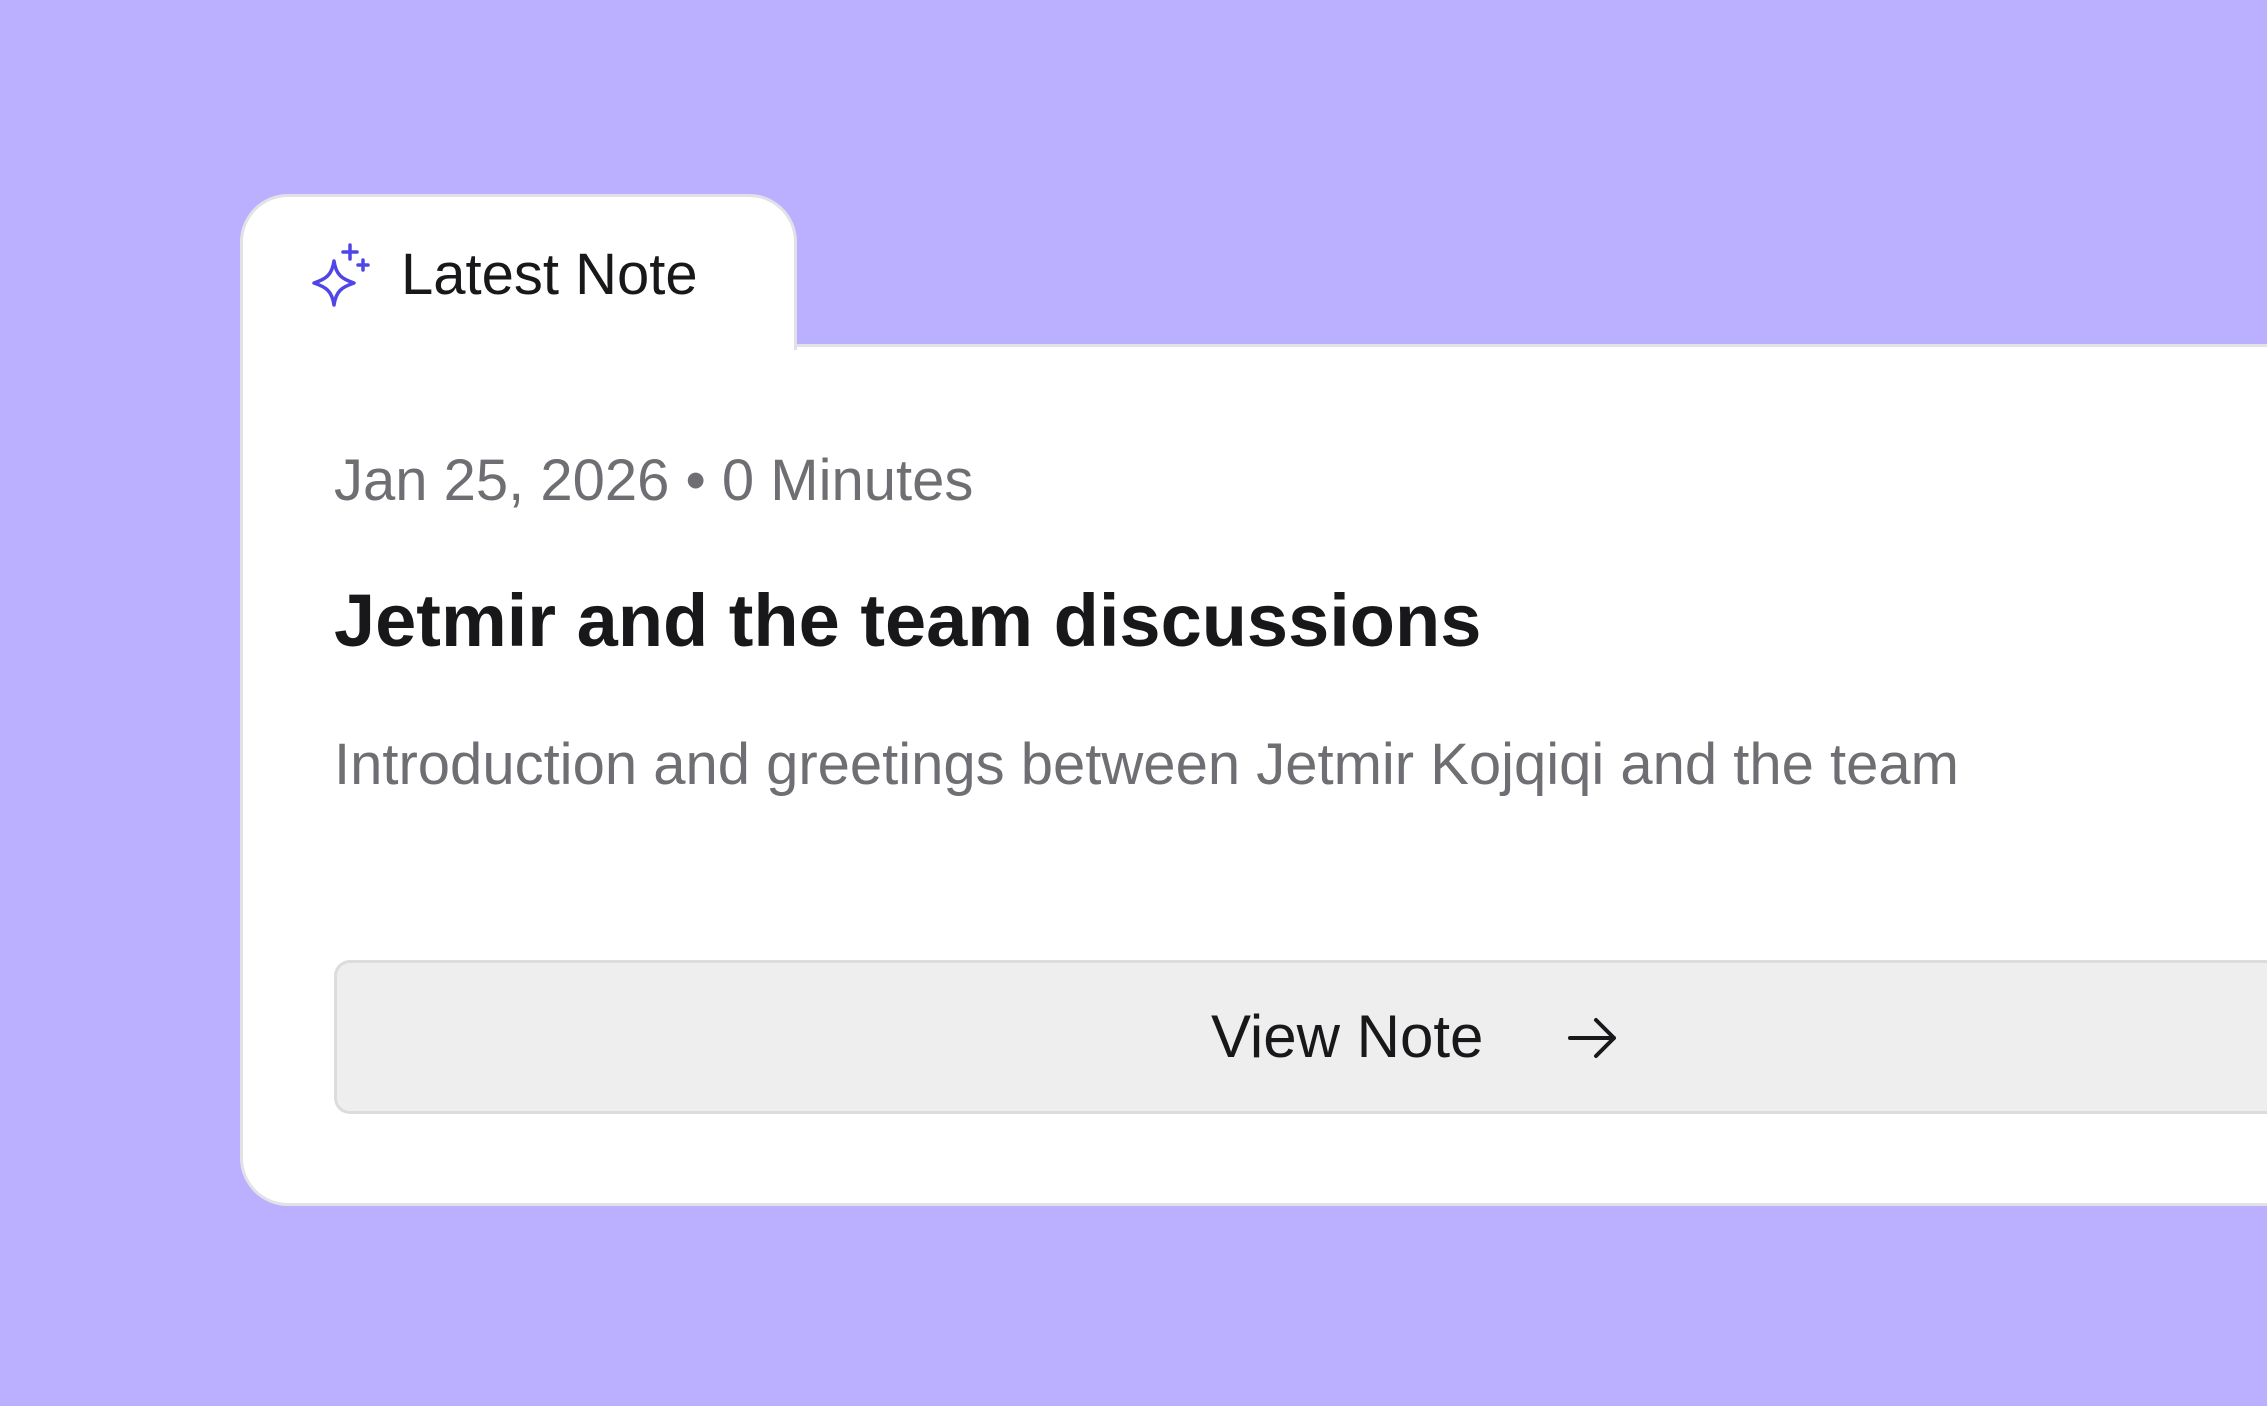 This screenshot has width=2267, height=1406. What do you see at coordinates (549, 274) in the screenshot?
I see `tab-label: Latest Note` at bounding box center [549, 274].